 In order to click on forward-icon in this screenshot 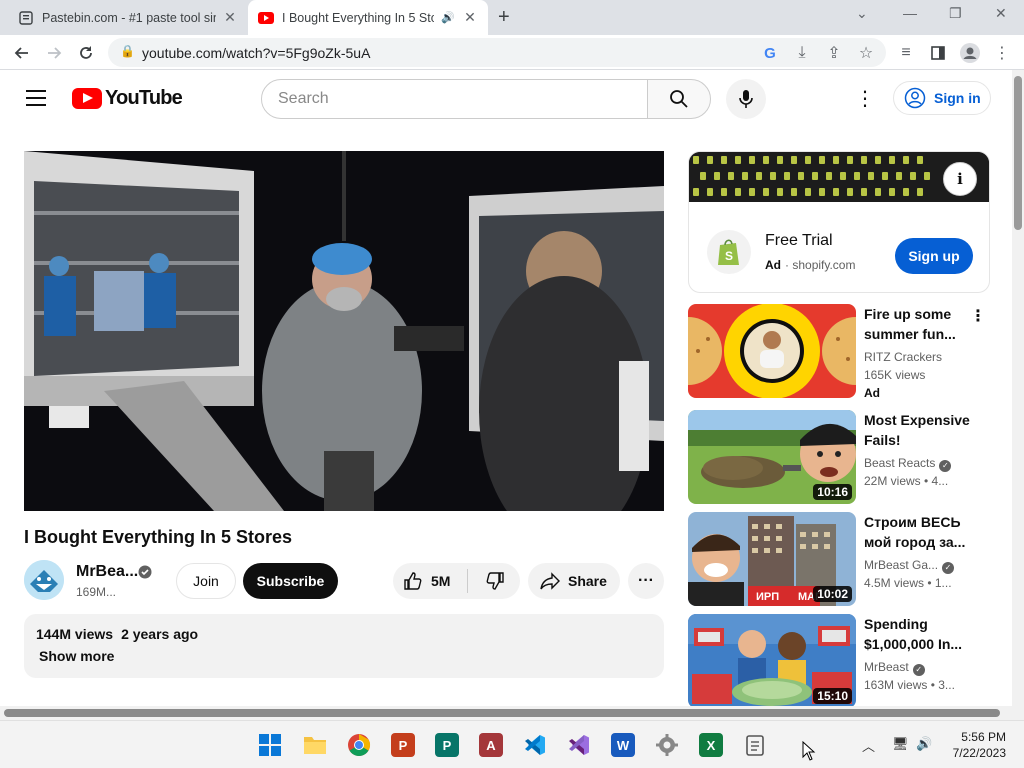, I will do `click(54, 53)`.